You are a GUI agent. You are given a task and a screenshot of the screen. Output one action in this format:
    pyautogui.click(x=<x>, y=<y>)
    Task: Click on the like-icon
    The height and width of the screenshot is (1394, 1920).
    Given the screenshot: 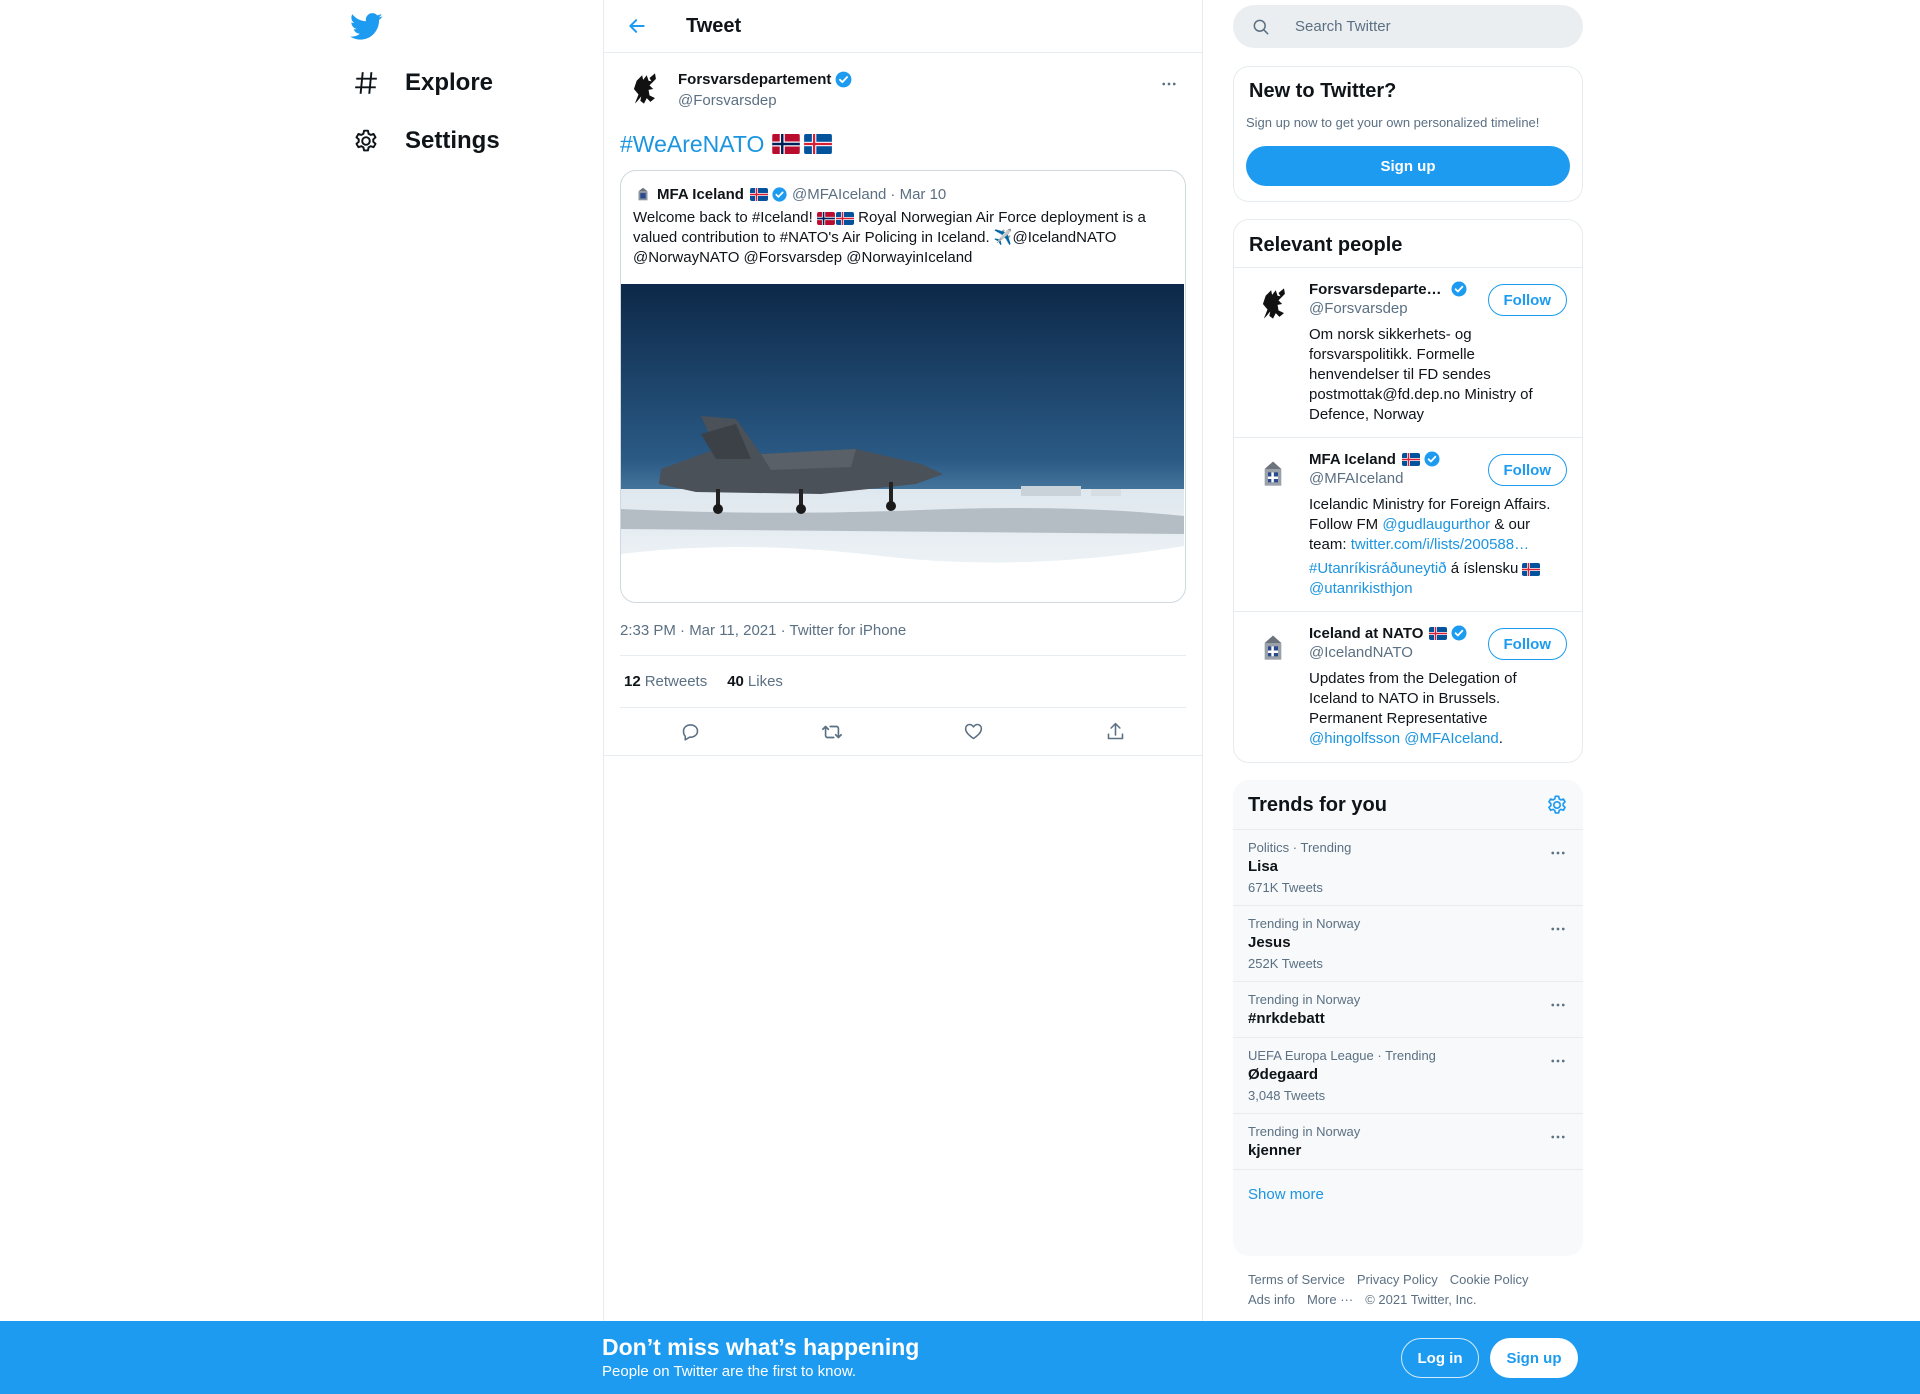 What is the action you would take?
    pyautogui.click(x=974, y=732)
    